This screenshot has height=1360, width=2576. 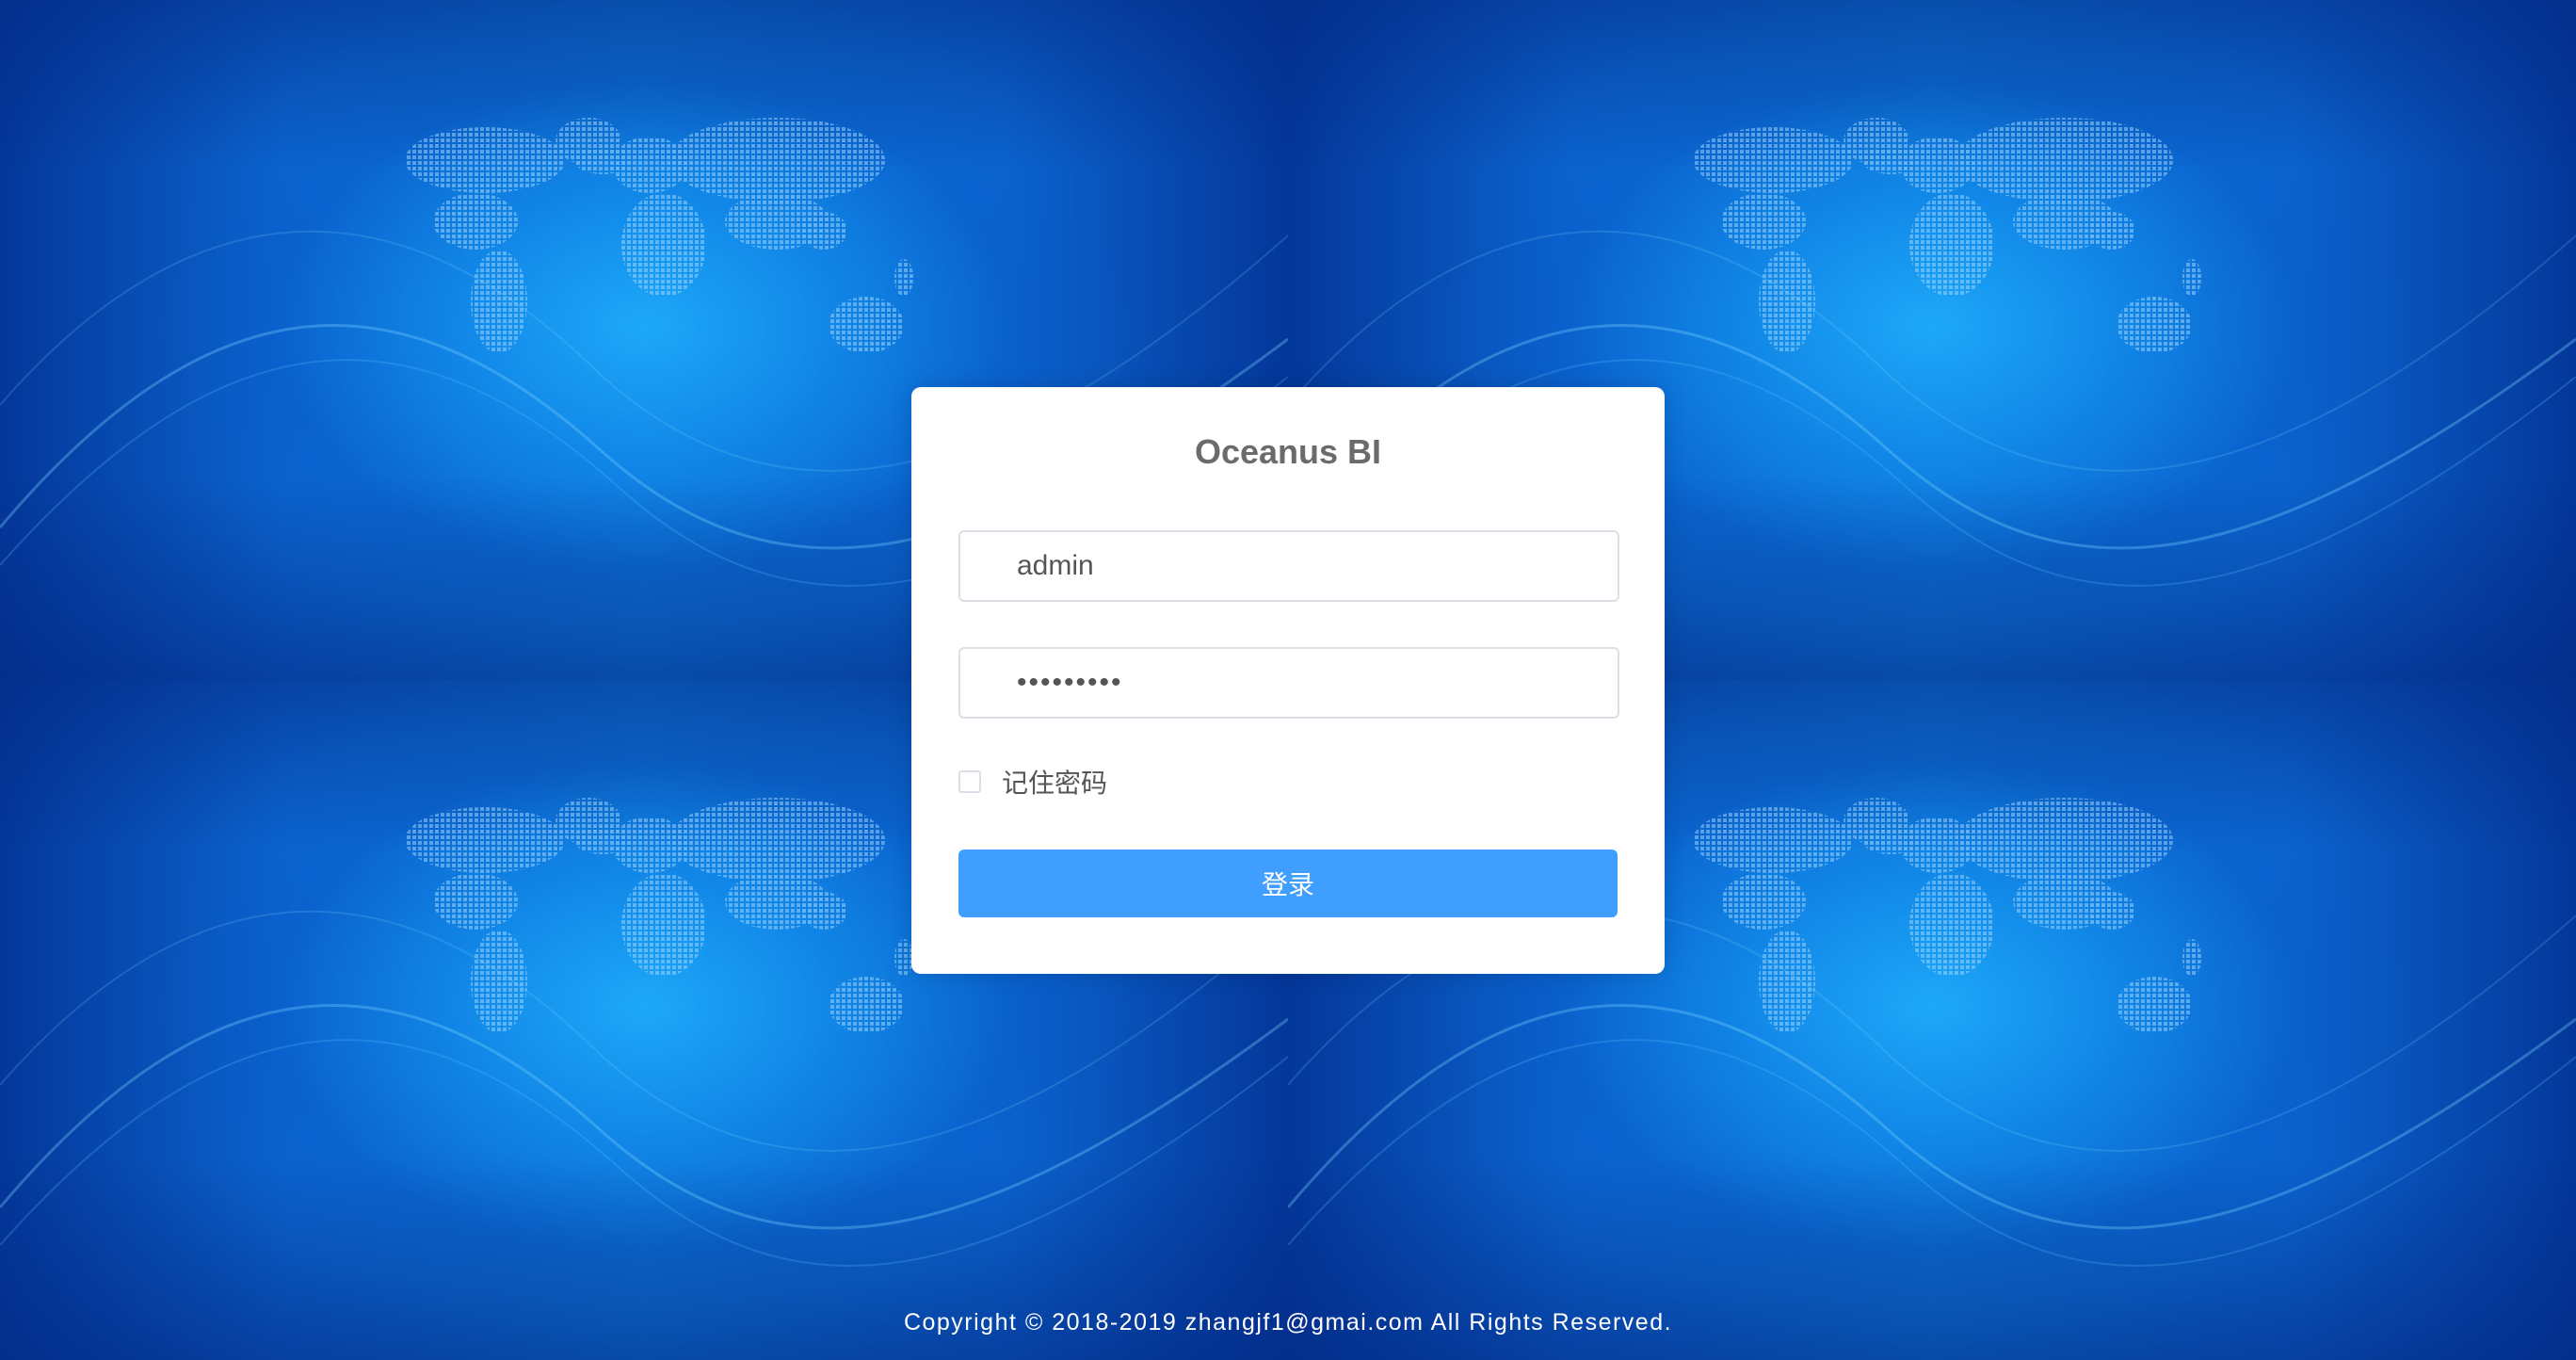 I want to click on remember-label: 记住密码, so click(x=1054, y=782).